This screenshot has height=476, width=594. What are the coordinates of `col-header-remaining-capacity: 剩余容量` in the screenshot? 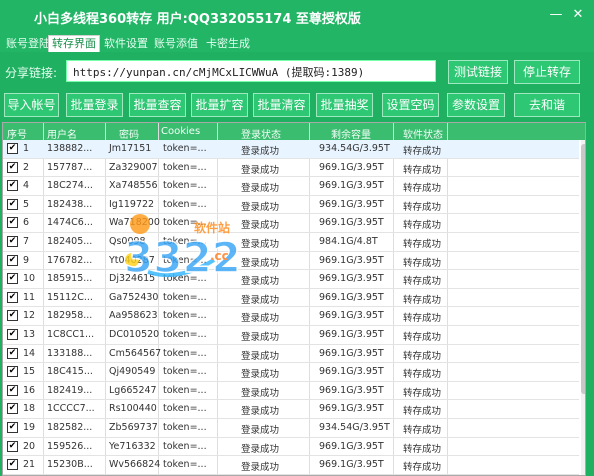 It's located at (351, 133).